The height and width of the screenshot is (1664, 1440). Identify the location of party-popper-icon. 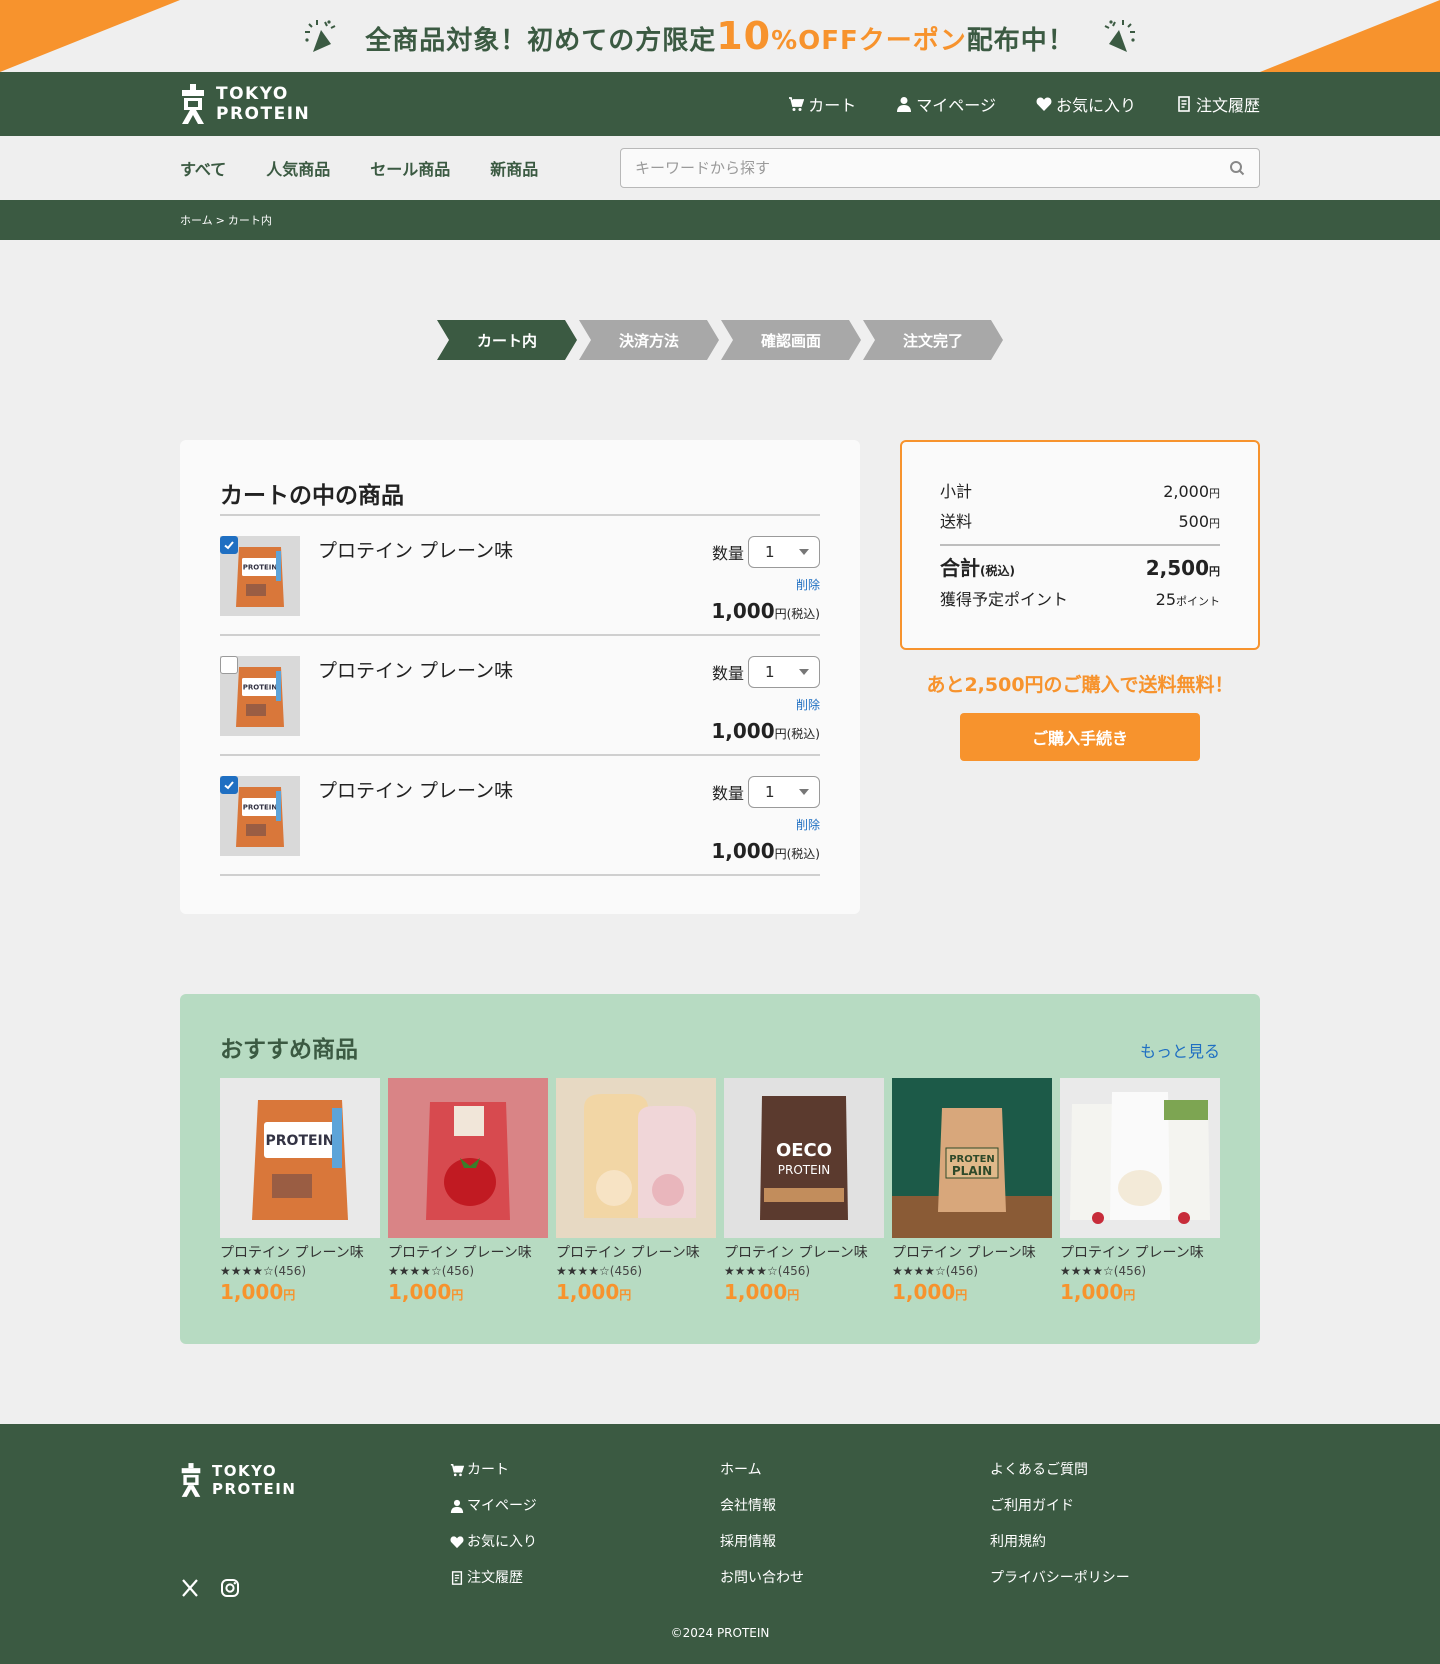
(320, 36).